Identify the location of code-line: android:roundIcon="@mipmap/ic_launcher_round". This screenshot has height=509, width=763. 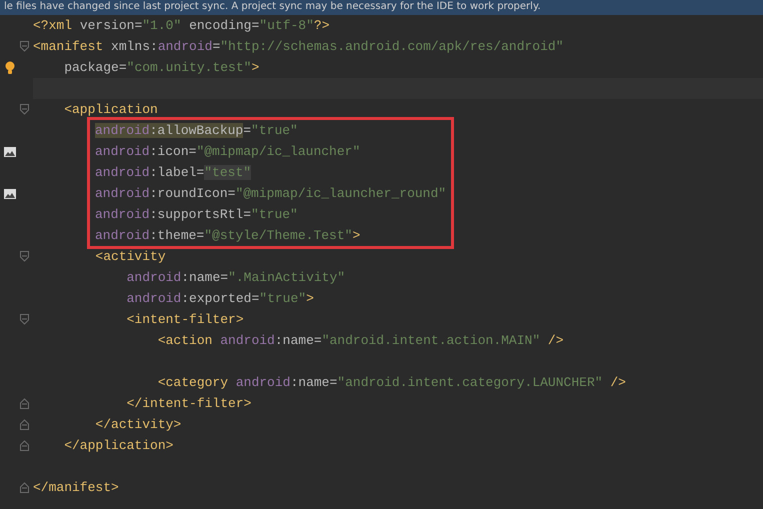
(270, 193).